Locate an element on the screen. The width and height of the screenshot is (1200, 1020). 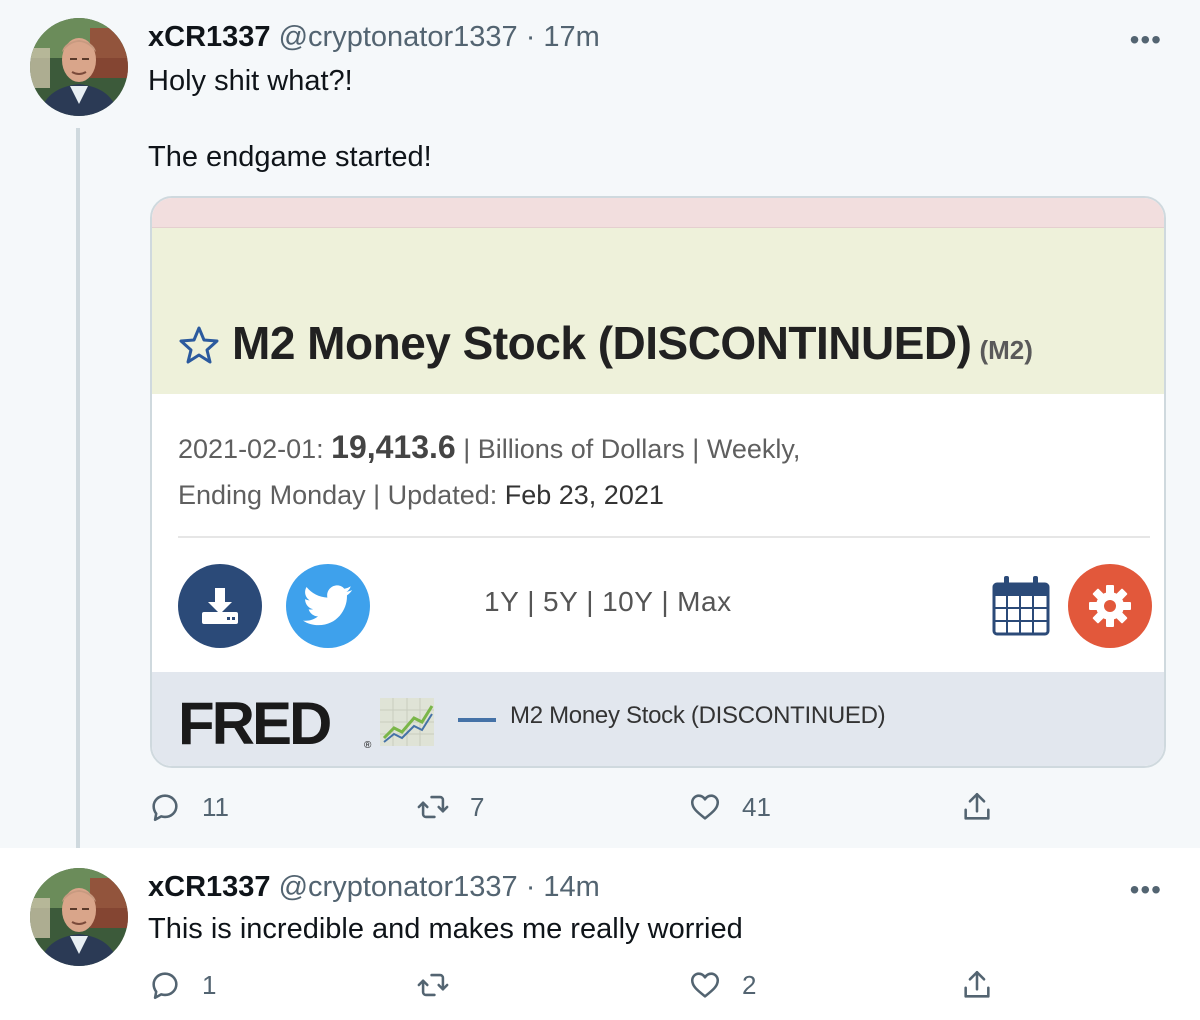
reply-count: 11 is located at coordinates (215, 806).